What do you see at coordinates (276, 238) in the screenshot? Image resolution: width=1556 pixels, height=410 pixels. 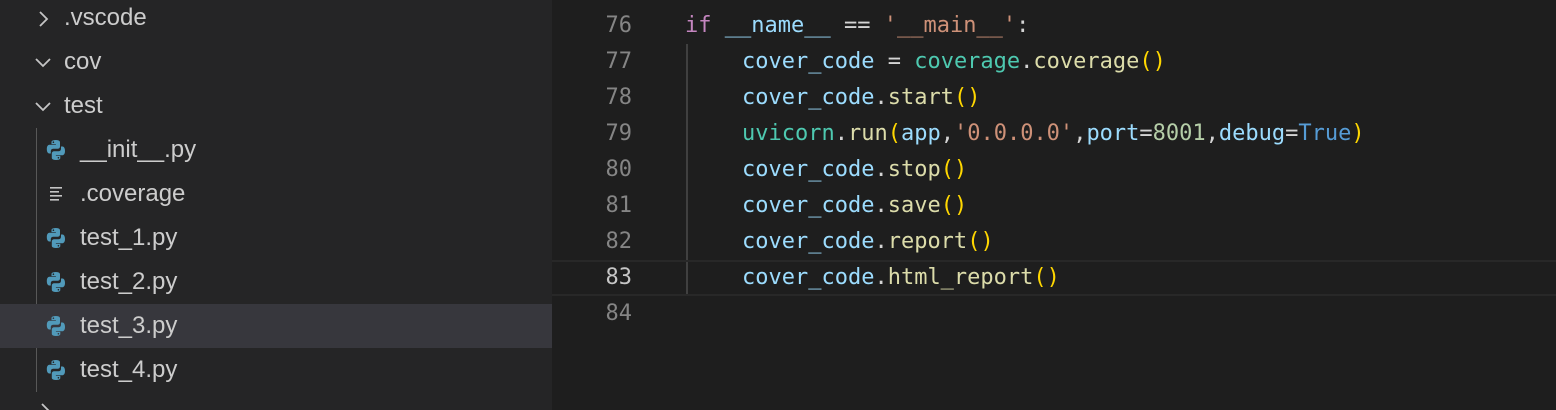 I see `file-test-1-py: test_1.py` at bounding box center [276, 238].